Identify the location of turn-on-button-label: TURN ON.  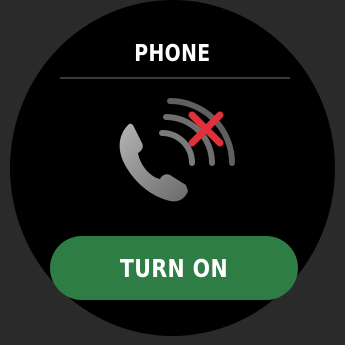
(174, 268).